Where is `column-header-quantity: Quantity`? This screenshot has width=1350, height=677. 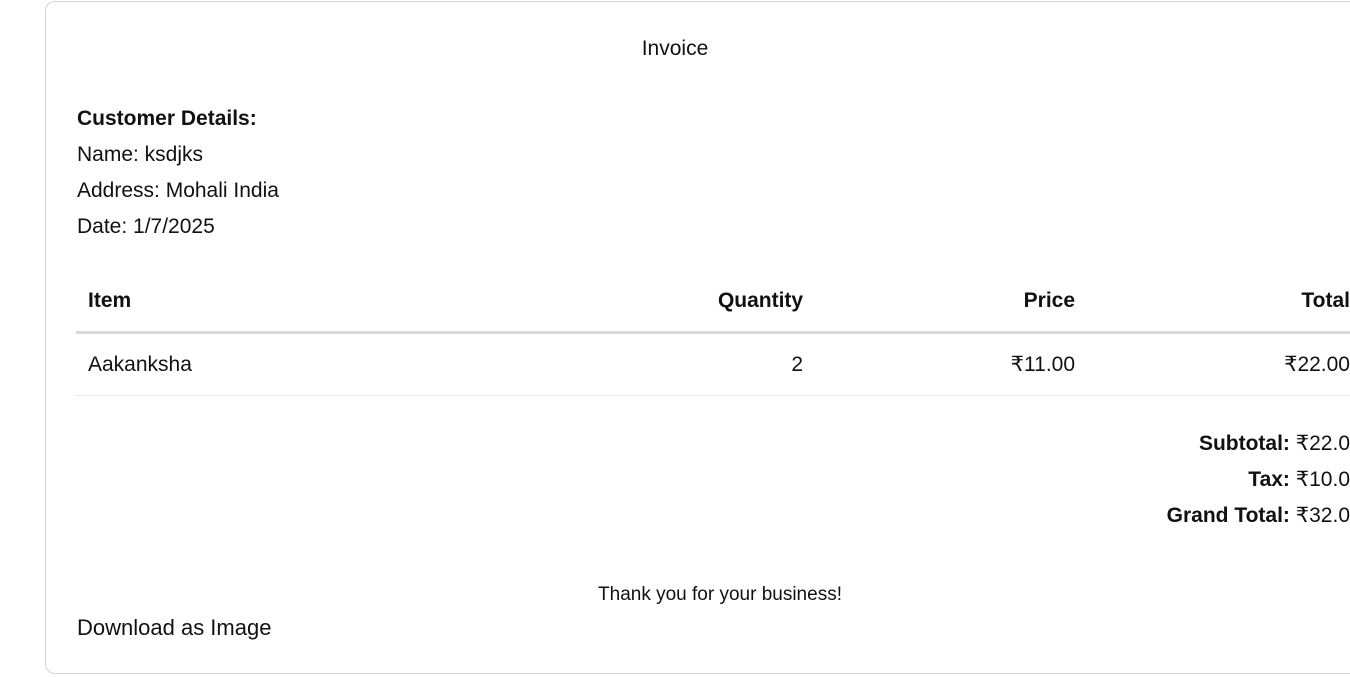 column-header-quantity: Quantity is located at coordinates (667, 302).